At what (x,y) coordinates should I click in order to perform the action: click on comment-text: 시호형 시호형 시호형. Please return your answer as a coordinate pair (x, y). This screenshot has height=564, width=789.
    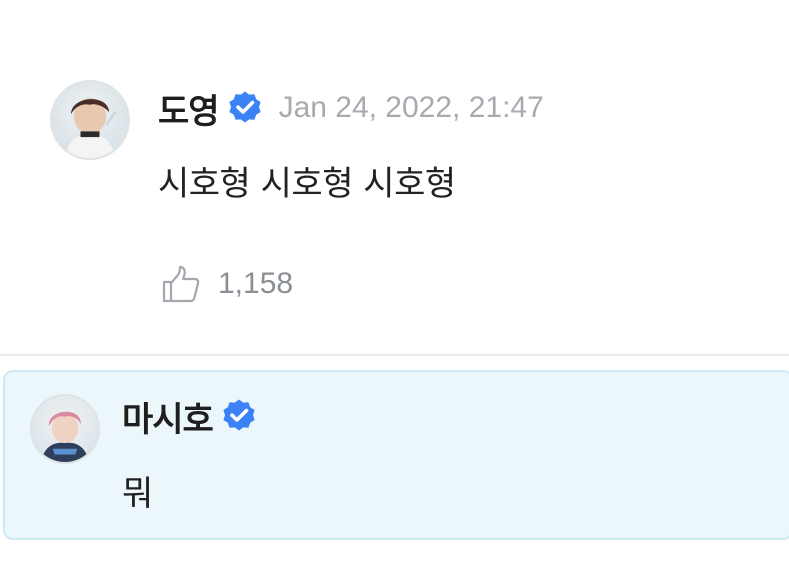
    Looking at the image, I should click on (307, 184).